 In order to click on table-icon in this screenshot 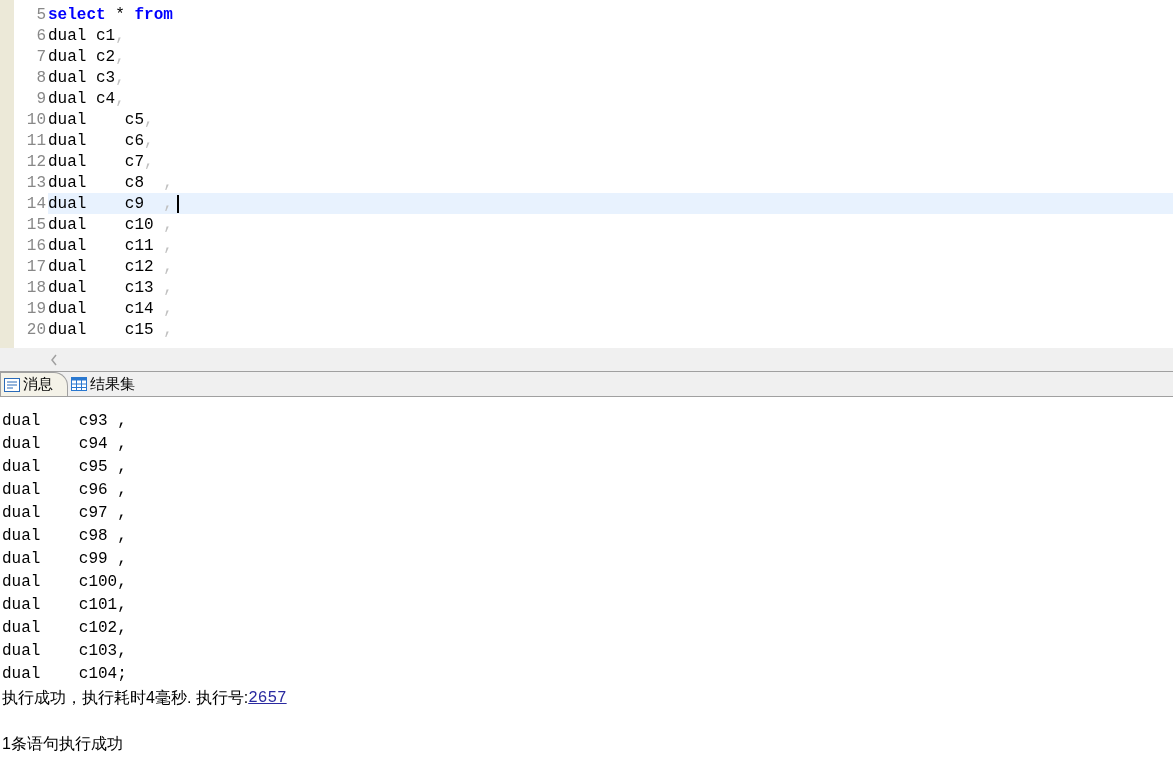, I will do `click(79, 384)`.